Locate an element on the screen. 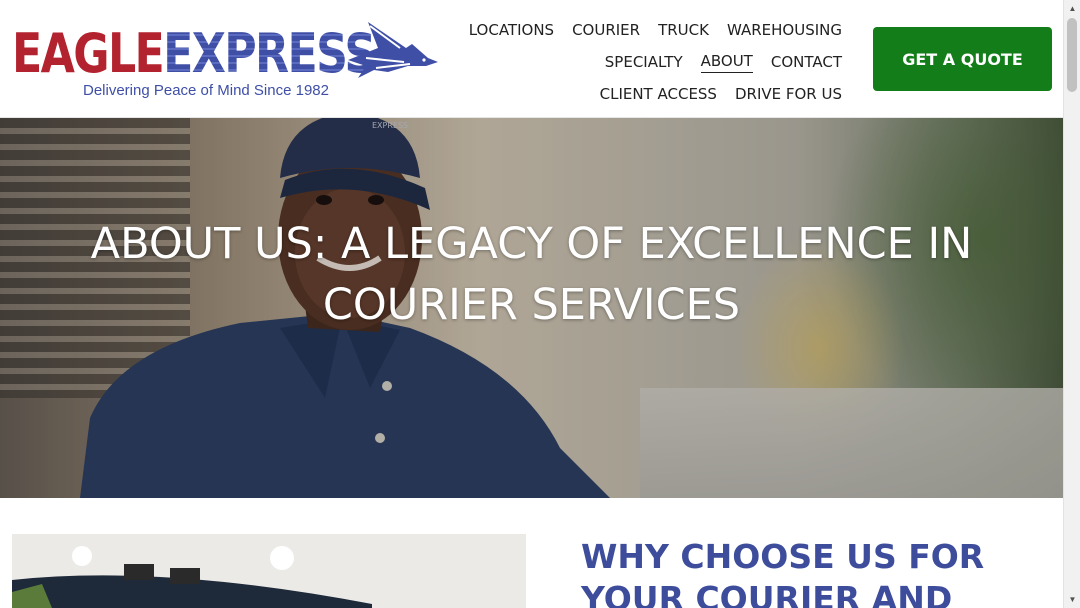 Image resolution: width=1080 pixels, height=608 pixels. nav-row-2: SPECIALTY ABOUT CONTACT is located at coordinates (642, 62).